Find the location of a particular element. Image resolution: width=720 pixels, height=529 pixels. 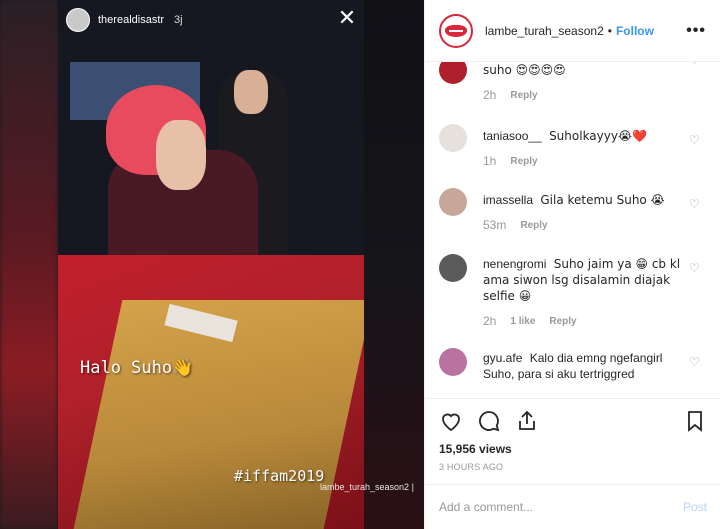

comment-icon is located at coordinates (489, 421).